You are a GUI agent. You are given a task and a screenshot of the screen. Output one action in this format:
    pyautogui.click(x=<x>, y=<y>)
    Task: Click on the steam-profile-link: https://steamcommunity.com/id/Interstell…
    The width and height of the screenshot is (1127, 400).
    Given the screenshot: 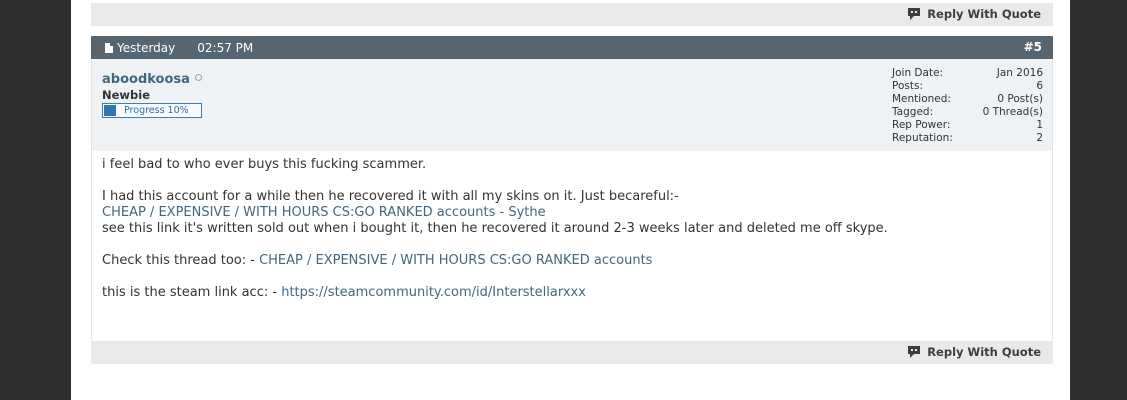 What is the action you would take?
    pyautogui.click(x=433, y=292)
    